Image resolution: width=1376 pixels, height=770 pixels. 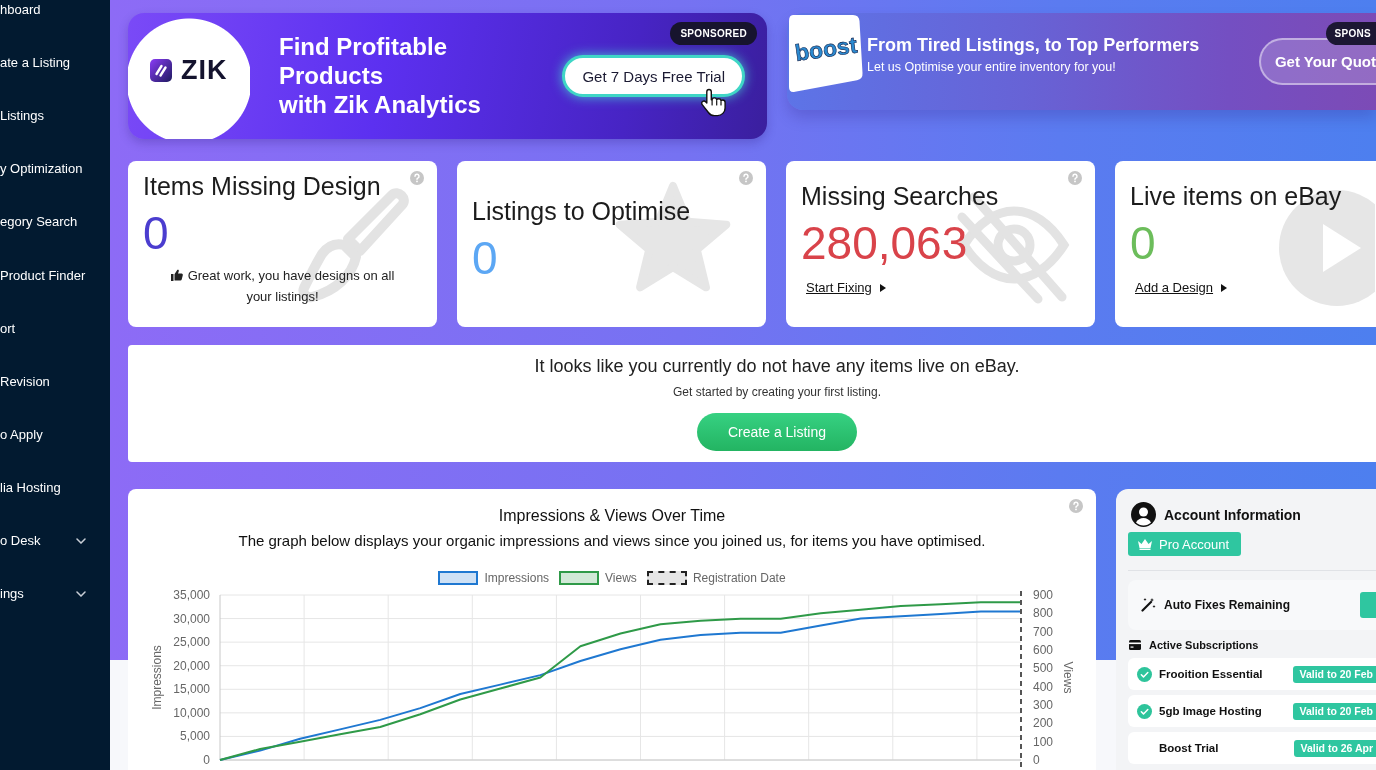 I want to click on sidebar-item: ate a Listing, so click(x=35, y=63).